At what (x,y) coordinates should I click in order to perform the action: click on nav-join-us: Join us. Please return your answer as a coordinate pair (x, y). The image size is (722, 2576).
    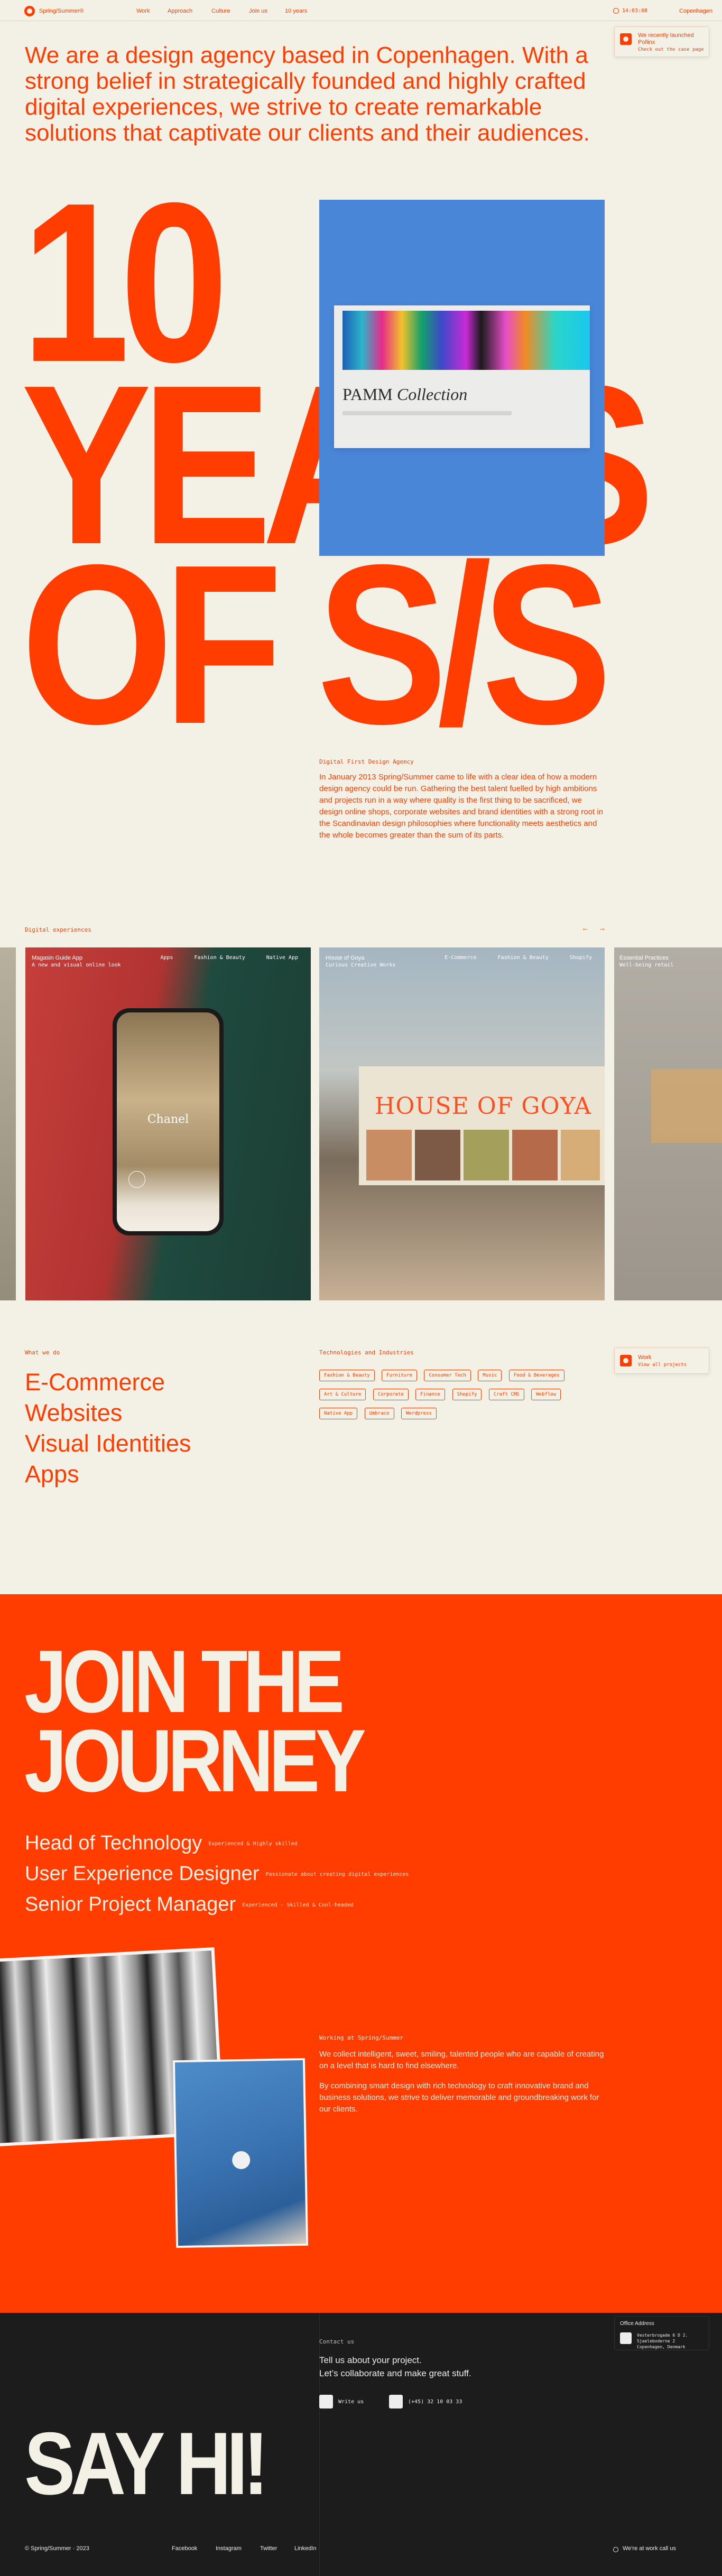
    Looking at the image, I should click on (258, 11).